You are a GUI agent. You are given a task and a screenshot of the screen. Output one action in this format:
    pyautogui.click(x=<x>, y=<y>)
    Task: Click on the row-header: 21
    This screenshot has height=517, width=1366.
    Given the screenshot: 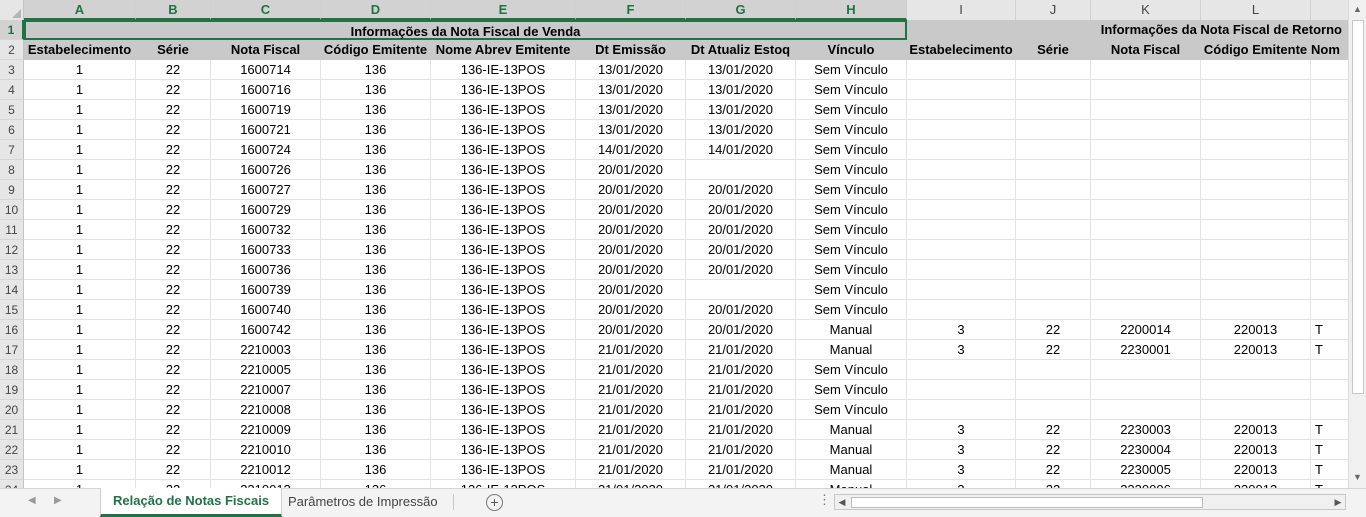 What is the action you would take?
    pyautogui.click(x=12, y=430)
    